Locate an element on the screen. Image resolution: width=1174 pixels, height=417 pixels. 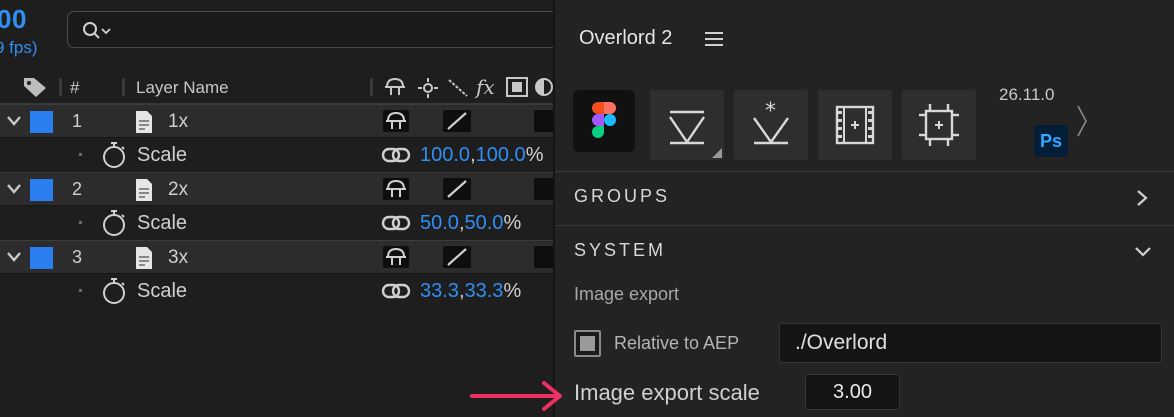
column-layer-name: Layer Name is located at coordinates (182, 88).